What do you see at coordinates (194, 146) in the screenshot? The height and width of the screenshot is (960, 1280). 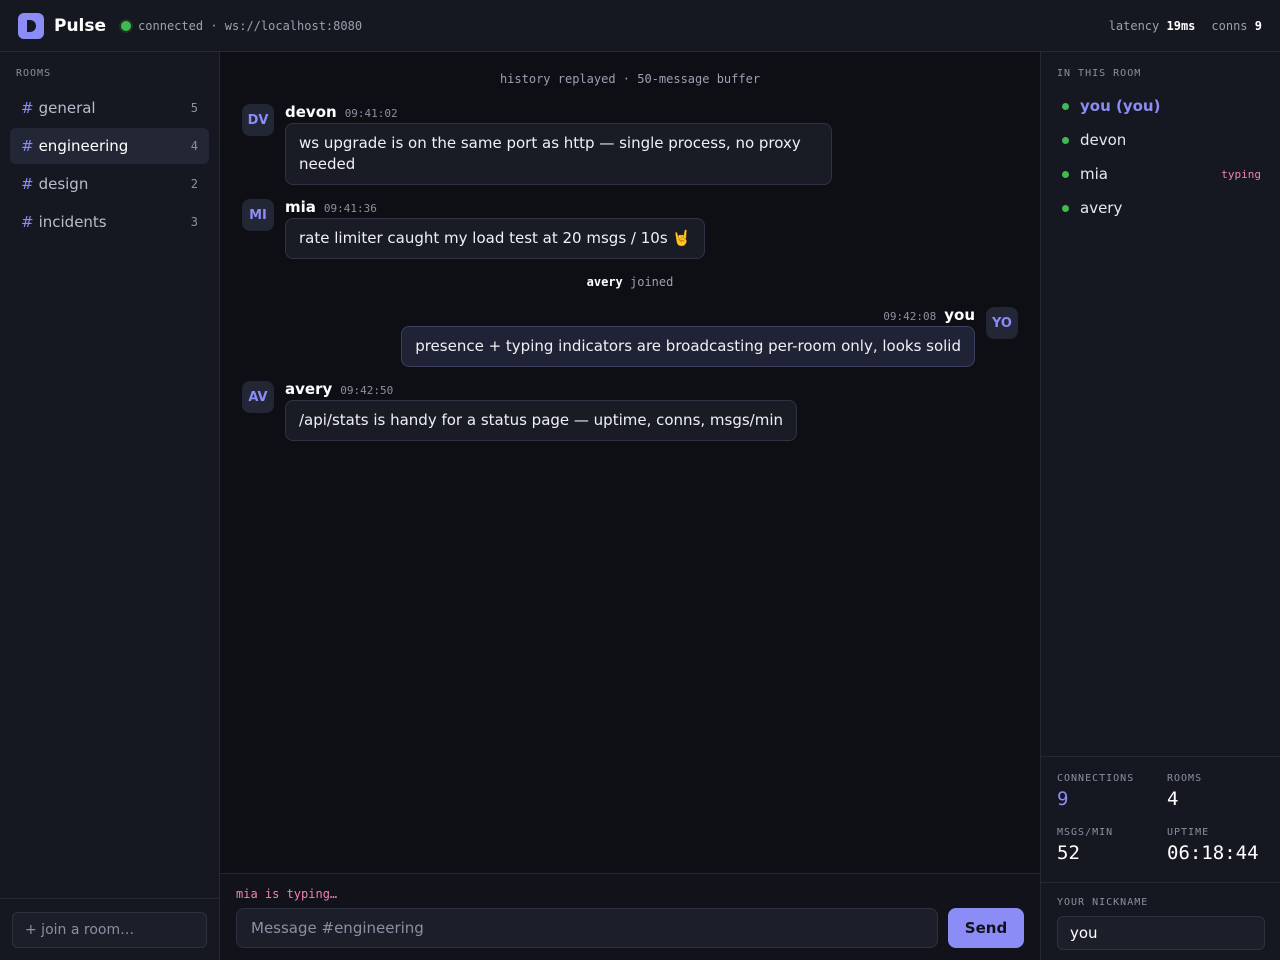 I see `room-count: 4` at bounding box center [194, 146].